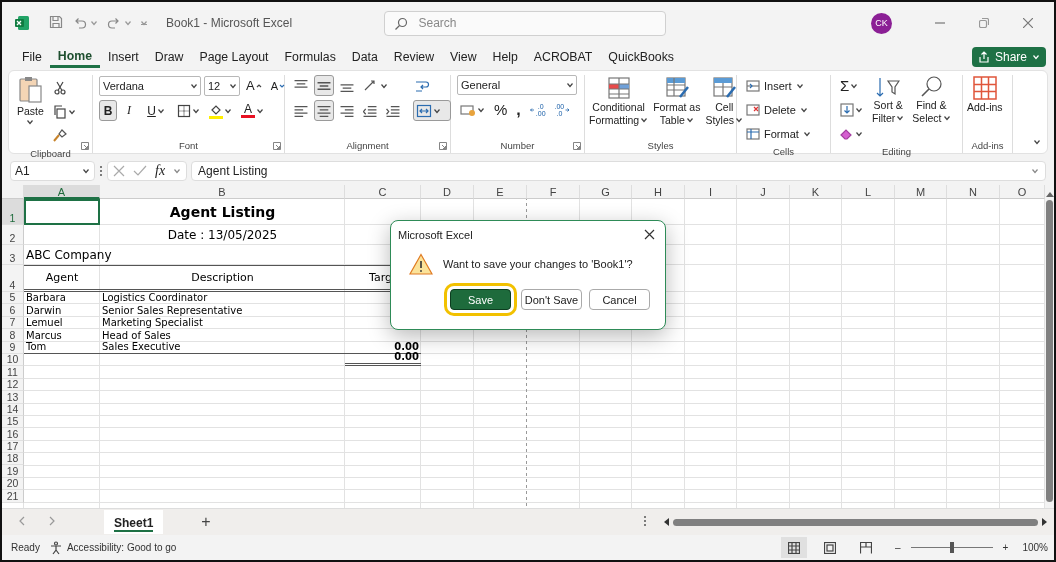 The height and width of the screenshot is (562, 1056). I want to click on menu-tab: Draw, so click(169, 56).